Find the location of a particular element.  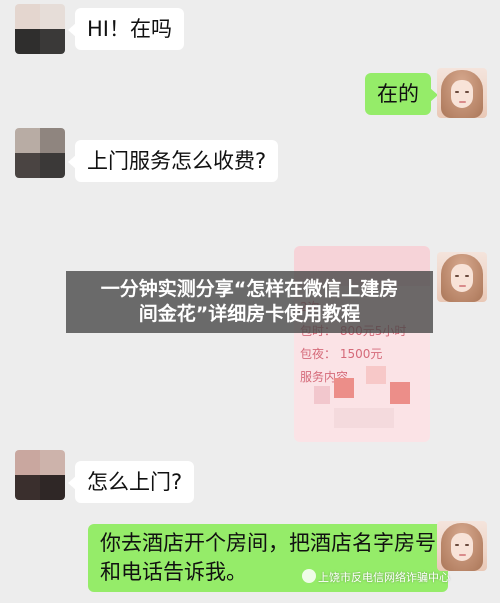

price-line-night: 包夜： 1500元 is located at coordinates (341, 354).